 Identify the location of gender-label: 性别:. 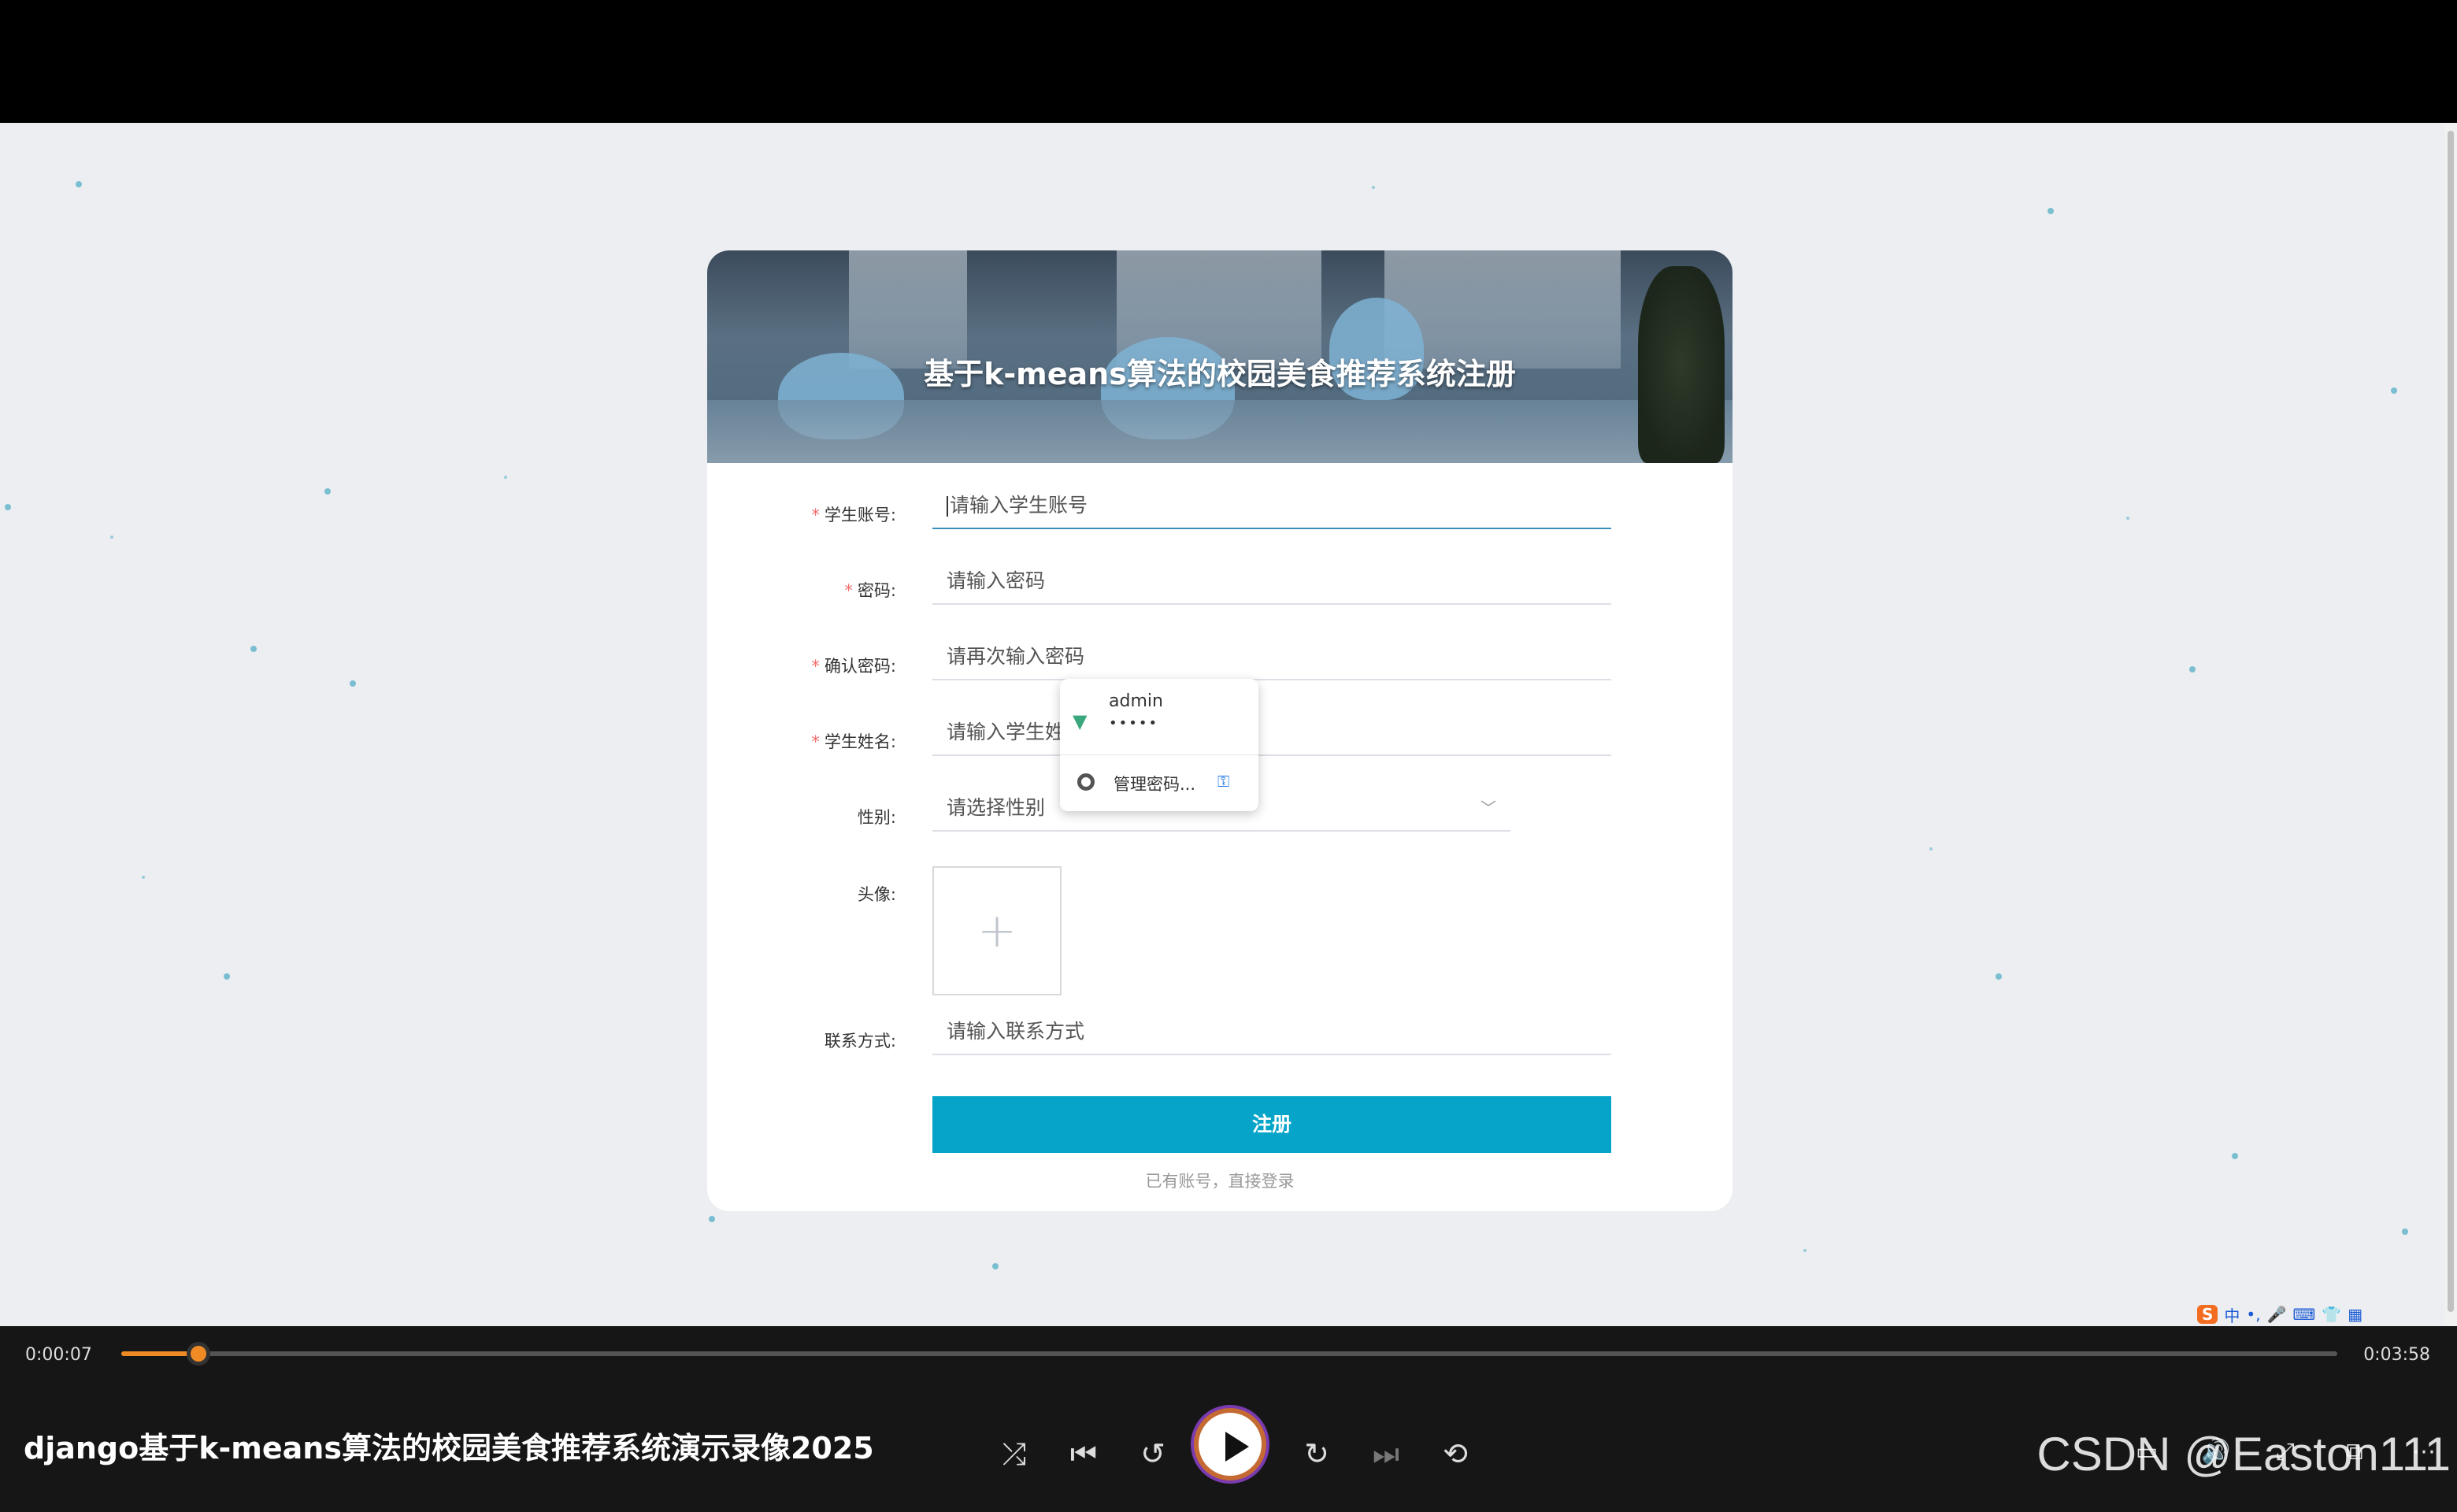
(876, 817).